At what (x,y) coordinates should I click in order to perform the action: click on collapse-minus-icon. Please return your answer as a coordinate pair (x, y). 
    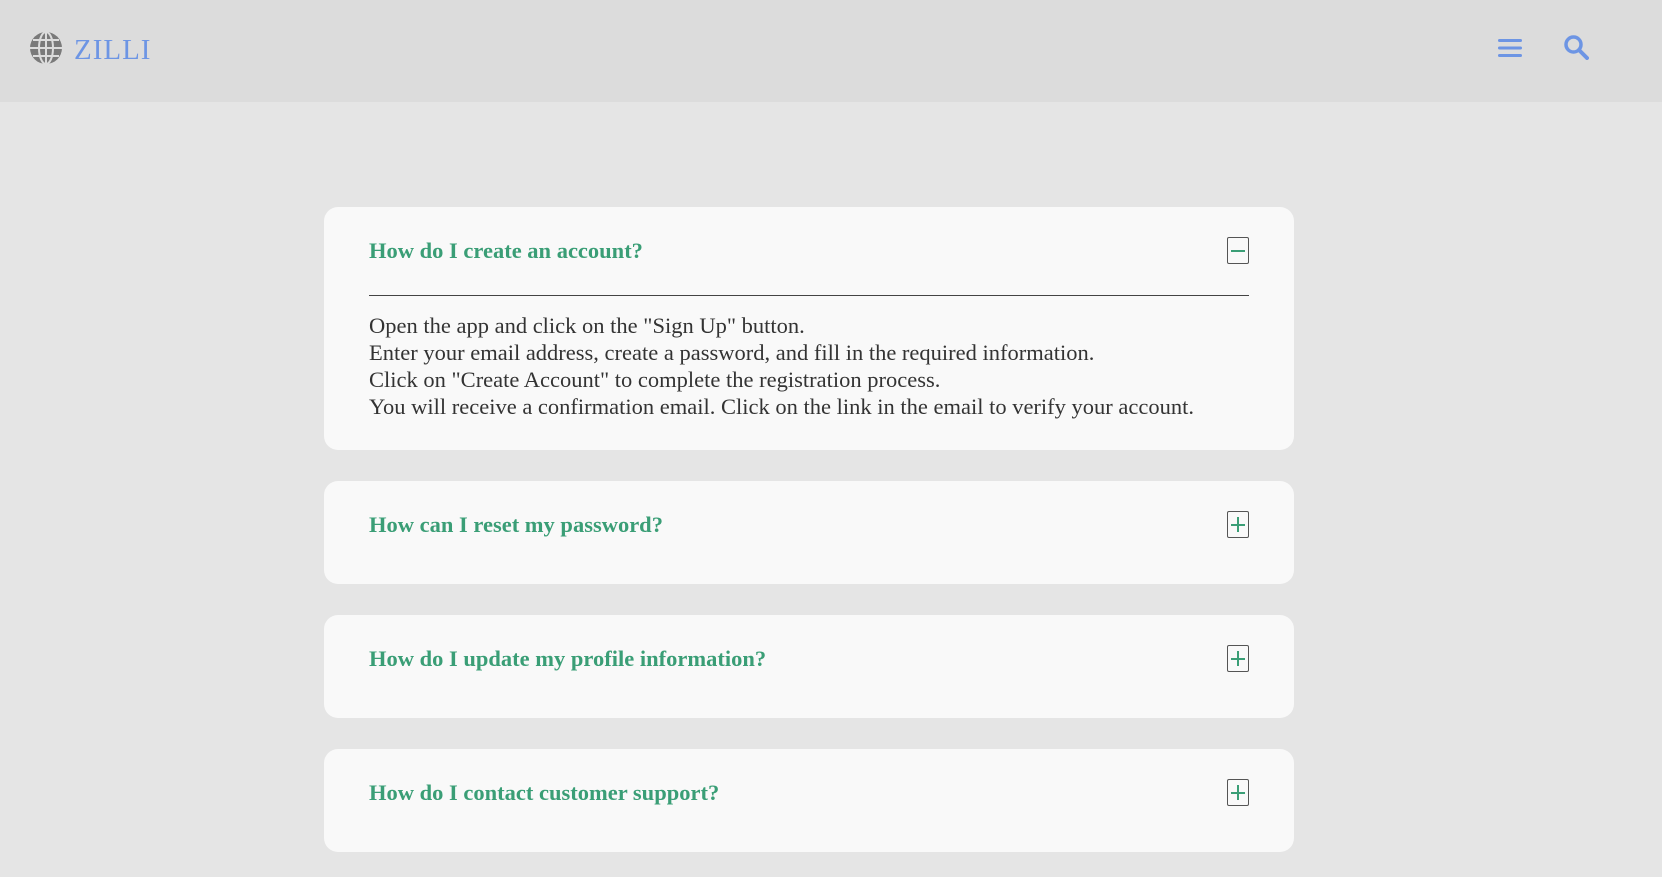
    Looking at the image, I should click on (1238, 250).